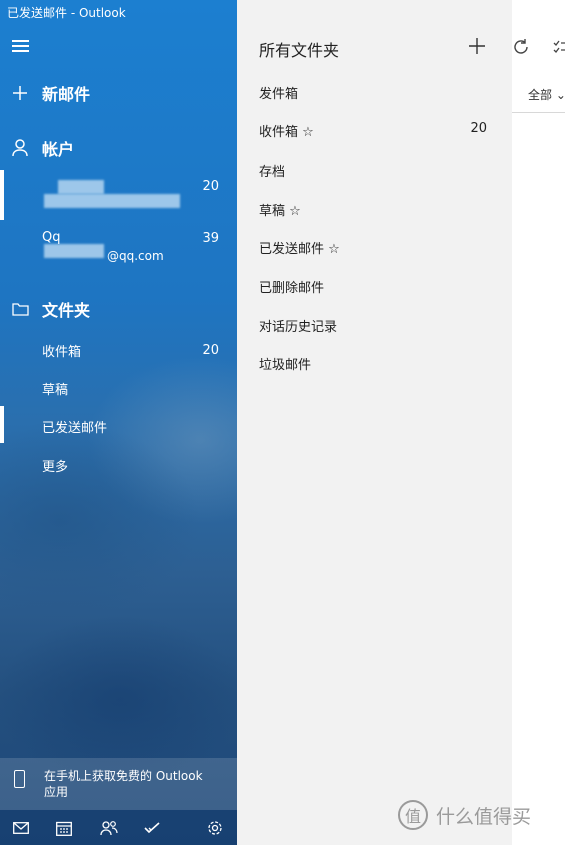 The image size is (565, 845). I want to click on nav-folder-inbox: 收件箱 20, so click(118, 350).